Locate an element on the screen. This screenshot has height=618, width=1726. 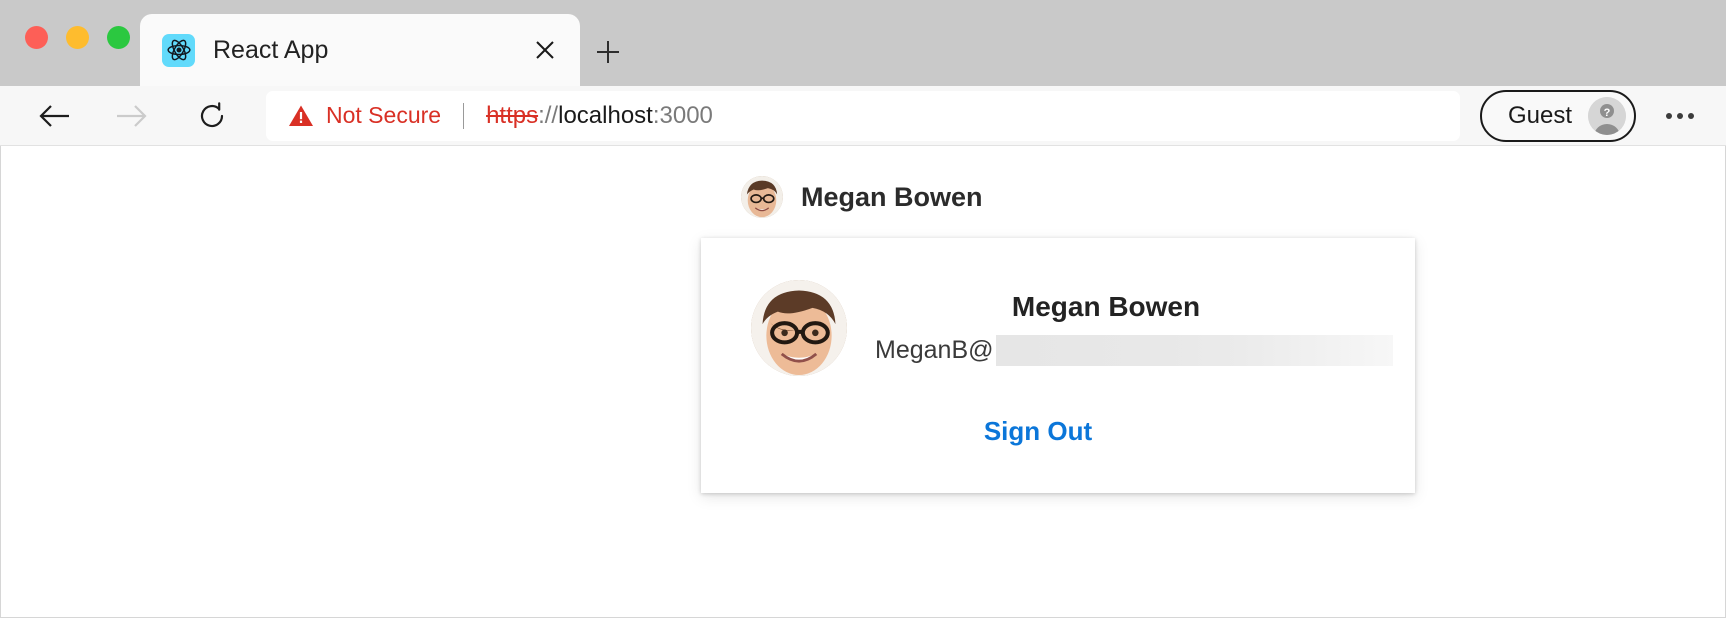
back-button is located at coordinates (54, 116).